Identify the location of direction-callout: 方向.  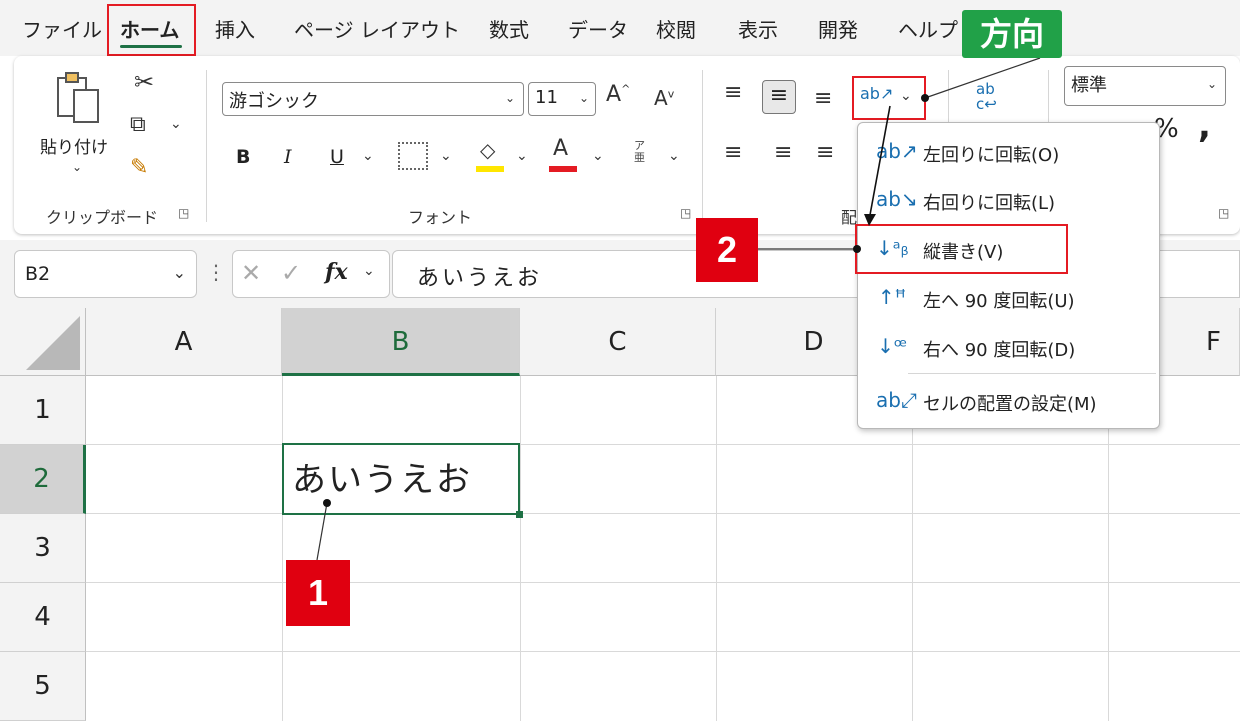
(1012, 34).